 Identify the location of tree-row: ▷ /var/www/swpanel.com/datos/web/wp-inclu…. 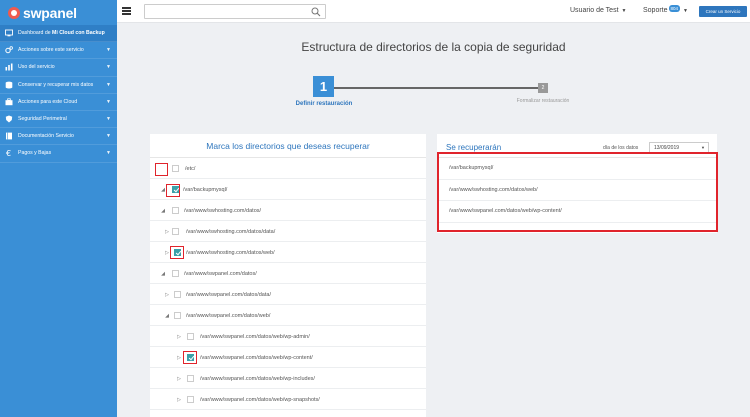
(288, 378).